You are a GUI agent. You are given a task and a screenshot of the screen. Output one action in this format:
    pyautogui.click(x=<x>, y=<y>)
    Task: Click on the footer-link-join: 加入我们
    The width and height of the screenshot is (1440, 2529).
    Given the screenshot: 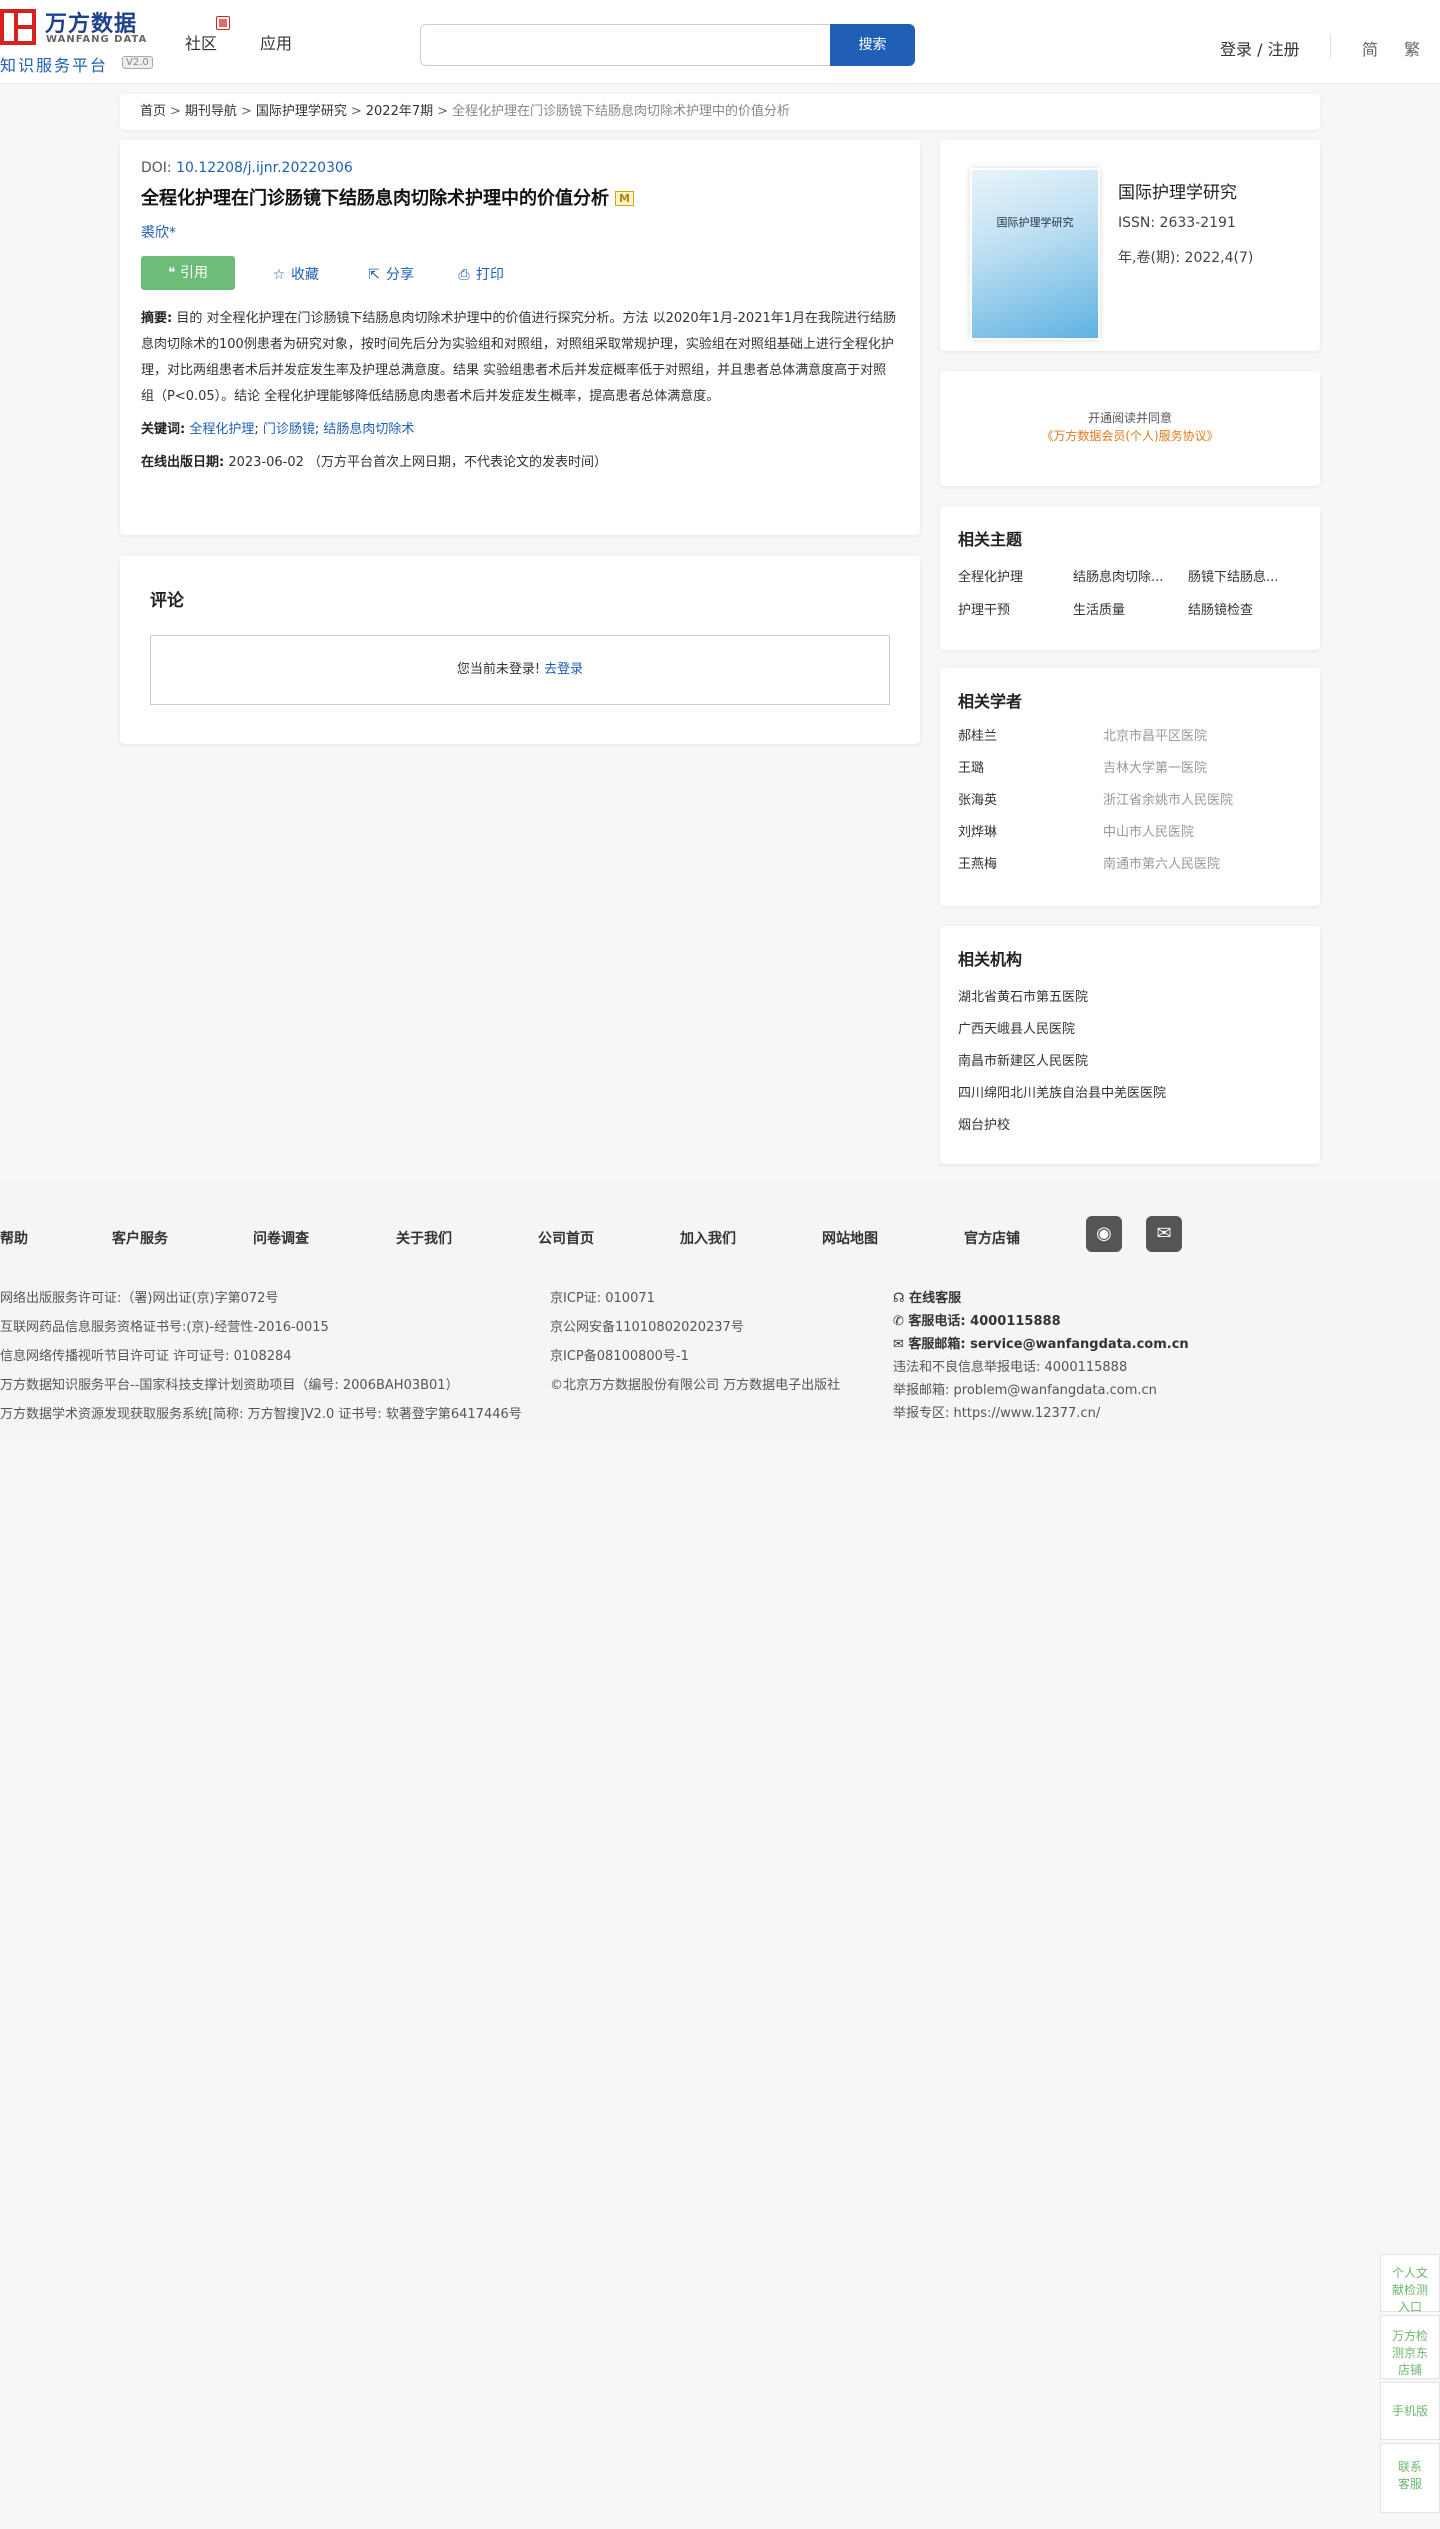 What is the action you would take?
    pyautogui.click(x=708, y=1238)
    